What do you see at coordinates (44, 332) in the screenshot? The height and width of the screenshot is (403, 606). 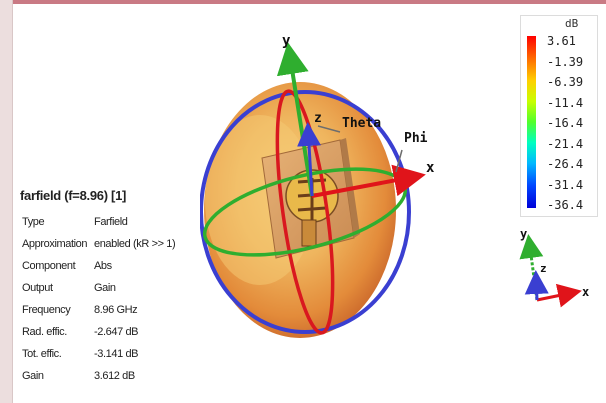 I see `info-key: Rad. effic.` at bounding box center [44, 332].